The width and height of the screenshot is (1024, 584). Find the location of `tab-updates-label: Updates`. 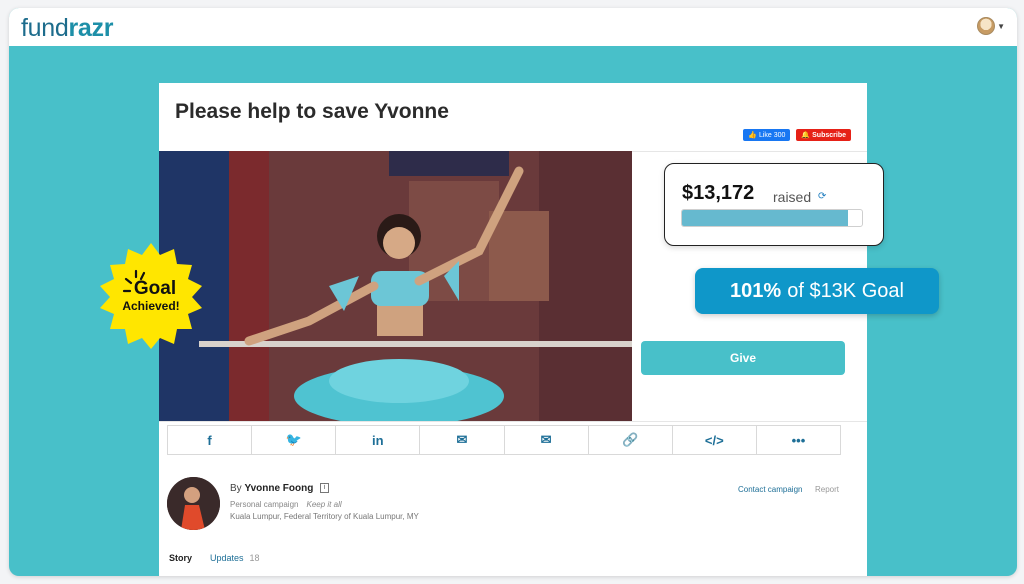

tab-updates-label: Updates is located at coordinates (227, 558).